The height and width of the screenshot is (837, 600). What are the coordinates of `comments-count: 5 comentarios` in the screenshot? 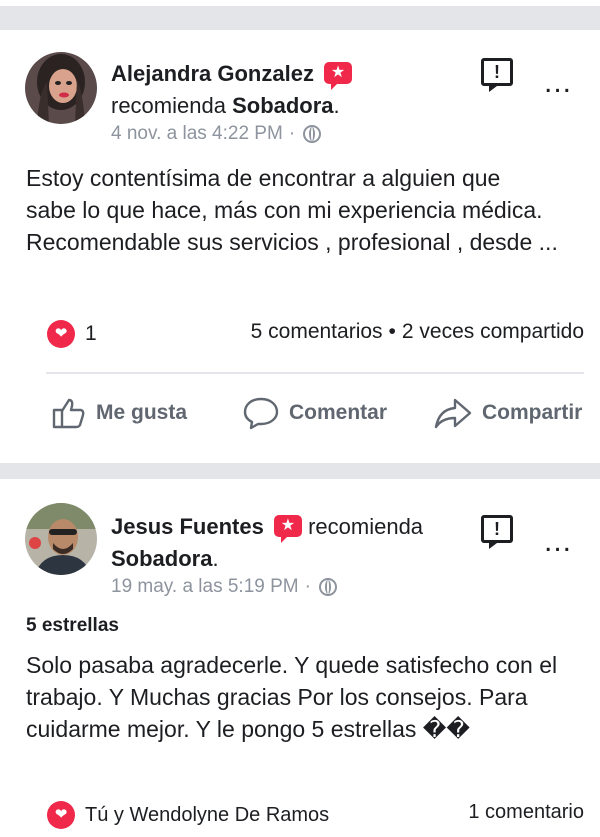 It's located at (317, 332).